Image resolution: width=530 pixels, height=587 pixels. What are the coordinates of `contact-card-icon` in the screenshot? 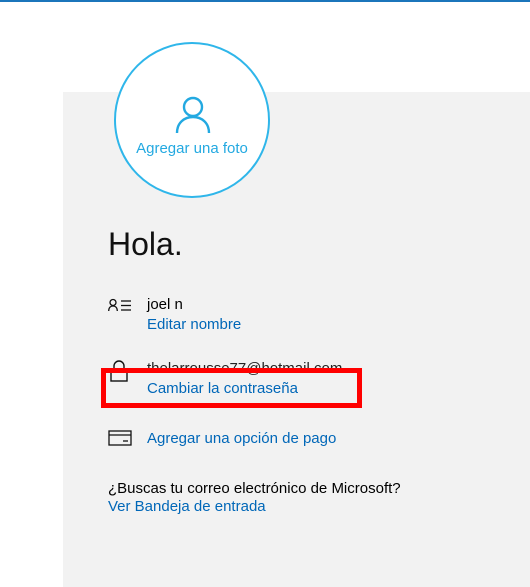 It's located at (119, 305).